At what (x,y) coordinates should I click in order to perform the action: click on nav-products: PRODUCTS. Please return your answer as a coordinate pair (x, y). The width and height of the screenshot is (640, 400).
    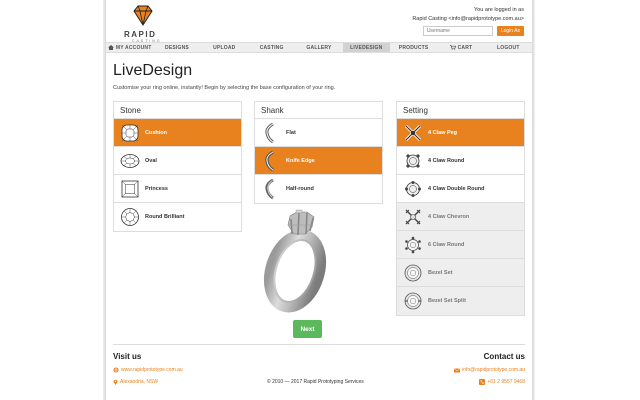
    Looking at the image, I should click on (413, 47).